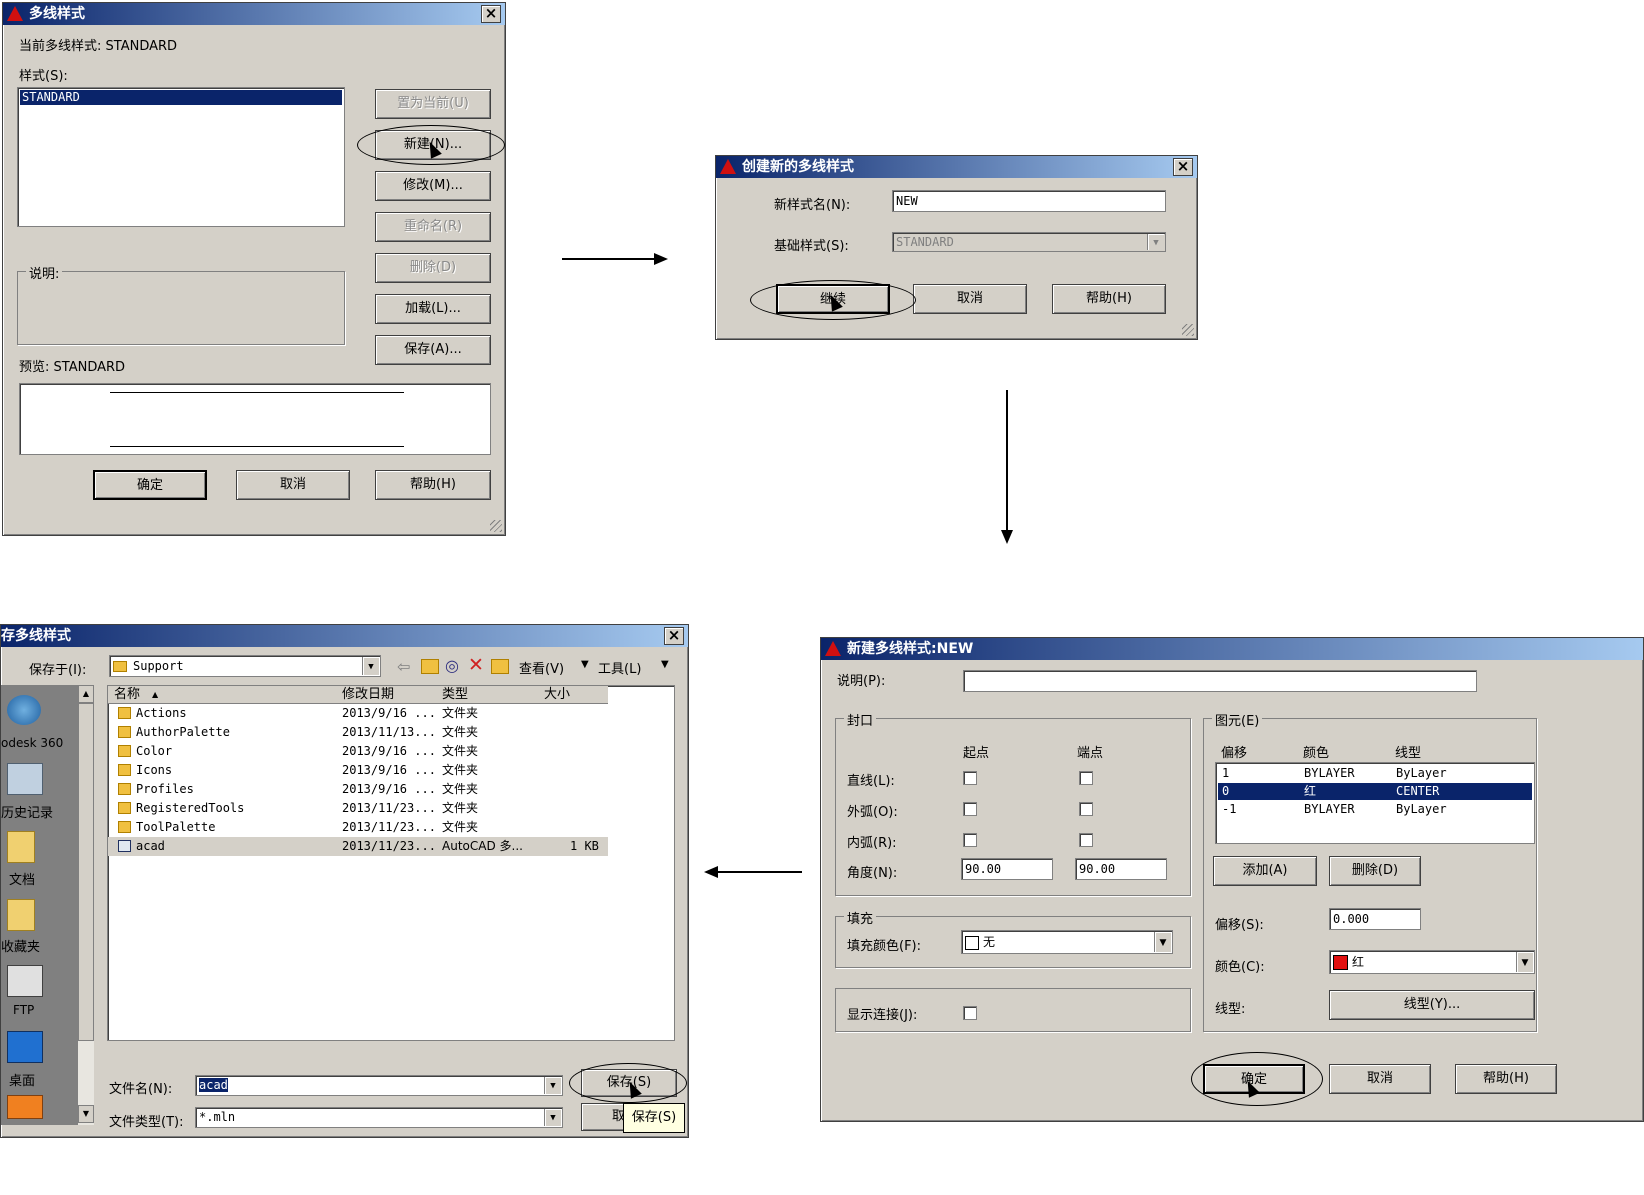  I want to click on no-color-swatch, so click(972, 942).